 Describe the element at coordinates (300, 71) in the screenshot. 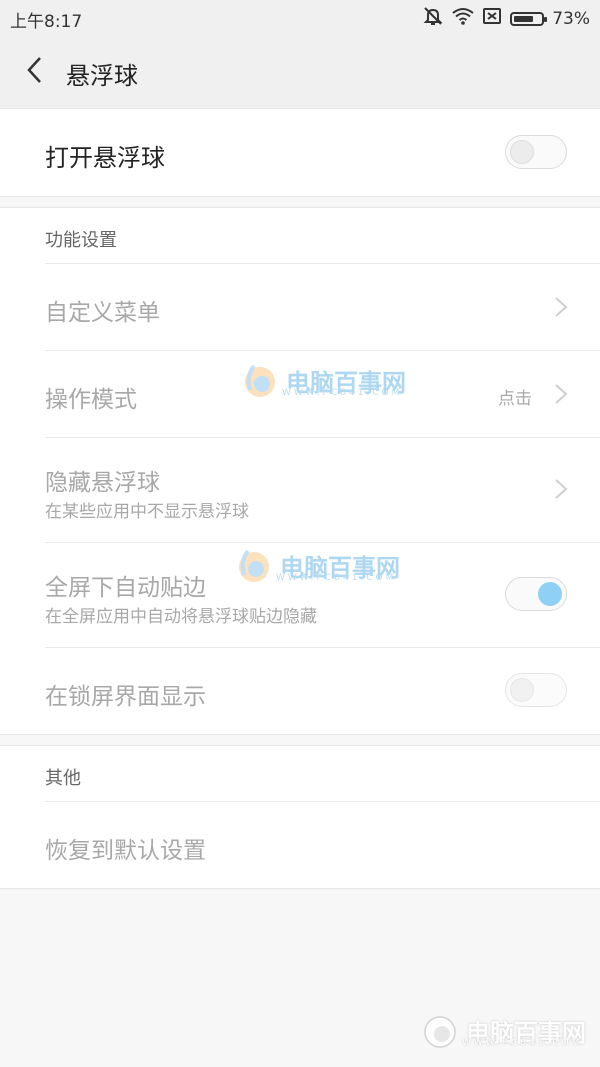

I see `title-bar: 悬浮球` at that location.